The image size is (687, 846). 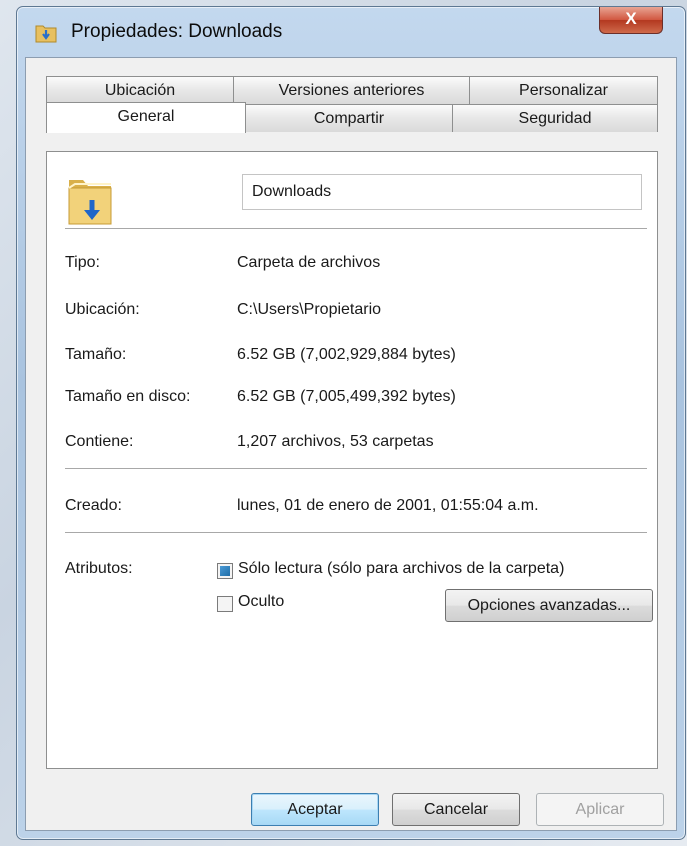 I want to click on cancelar-button: Cancelar, so click(x=456, y=809).